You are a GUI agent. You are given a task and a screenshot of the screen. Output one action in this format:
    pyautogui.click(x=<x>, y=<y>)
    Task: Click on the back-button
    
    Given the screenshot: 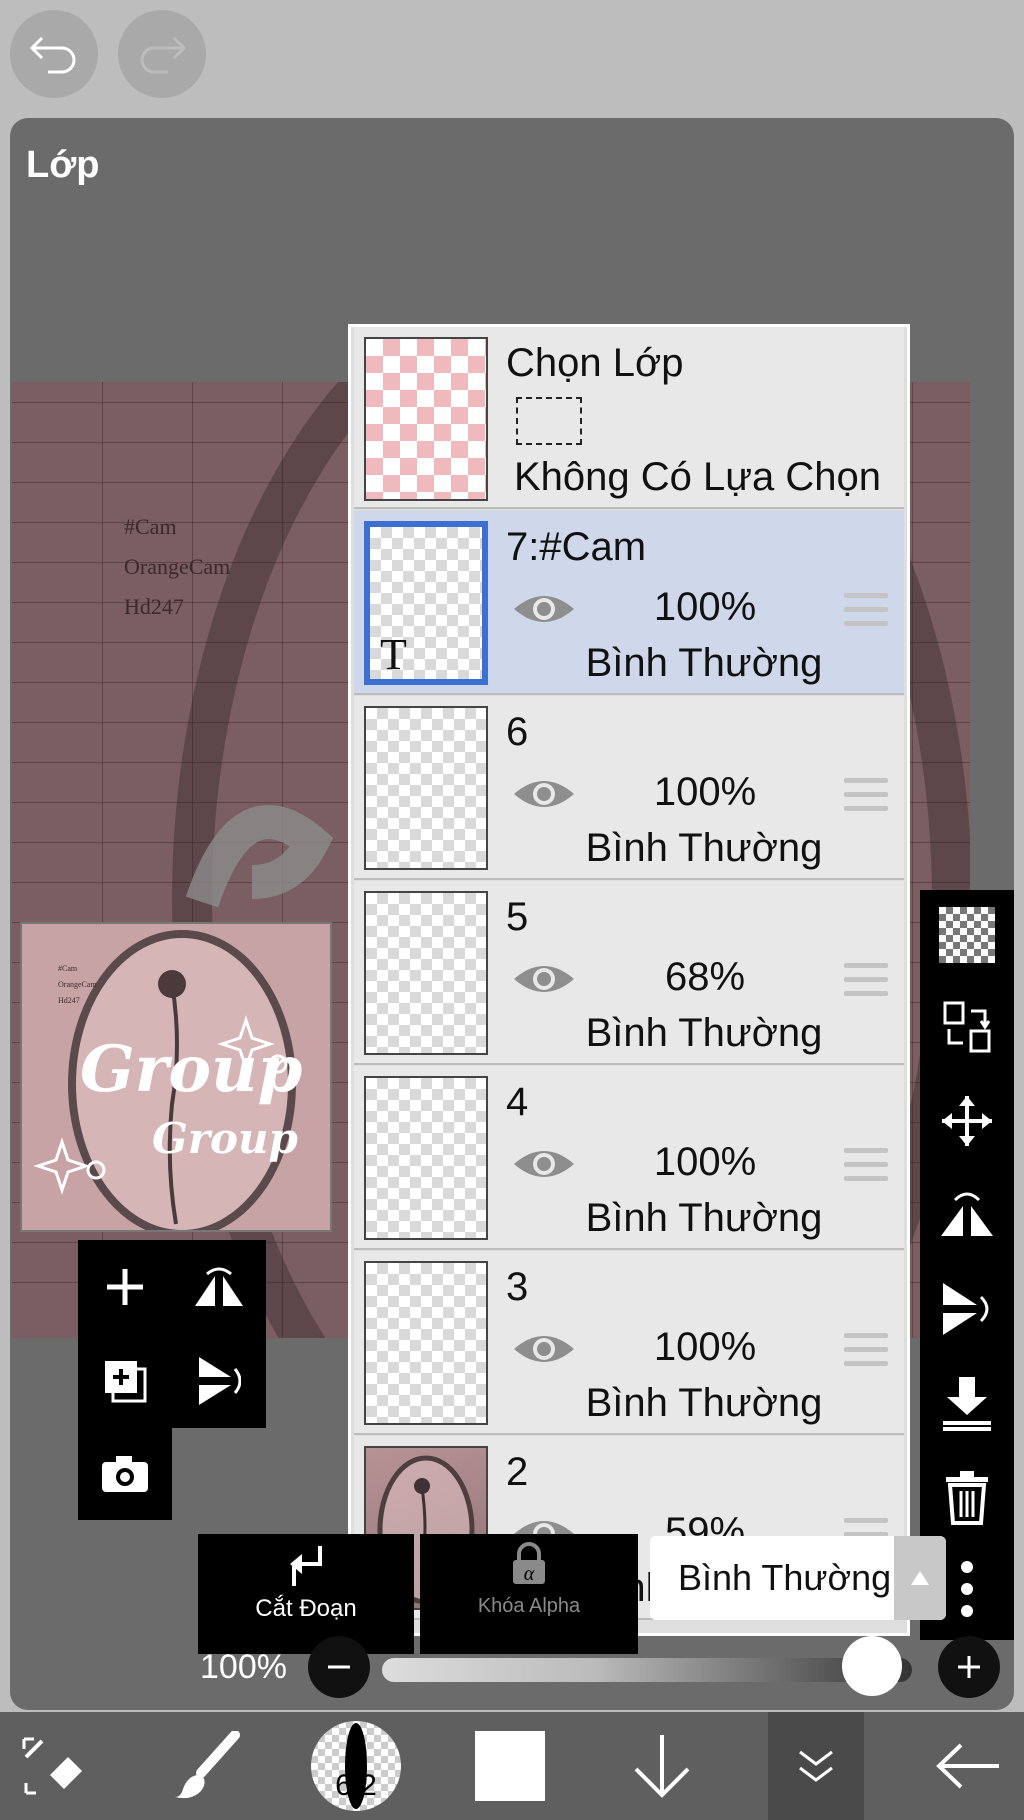 What is the action you would take?
    pyautogui.click(x=968, y=1766)
    